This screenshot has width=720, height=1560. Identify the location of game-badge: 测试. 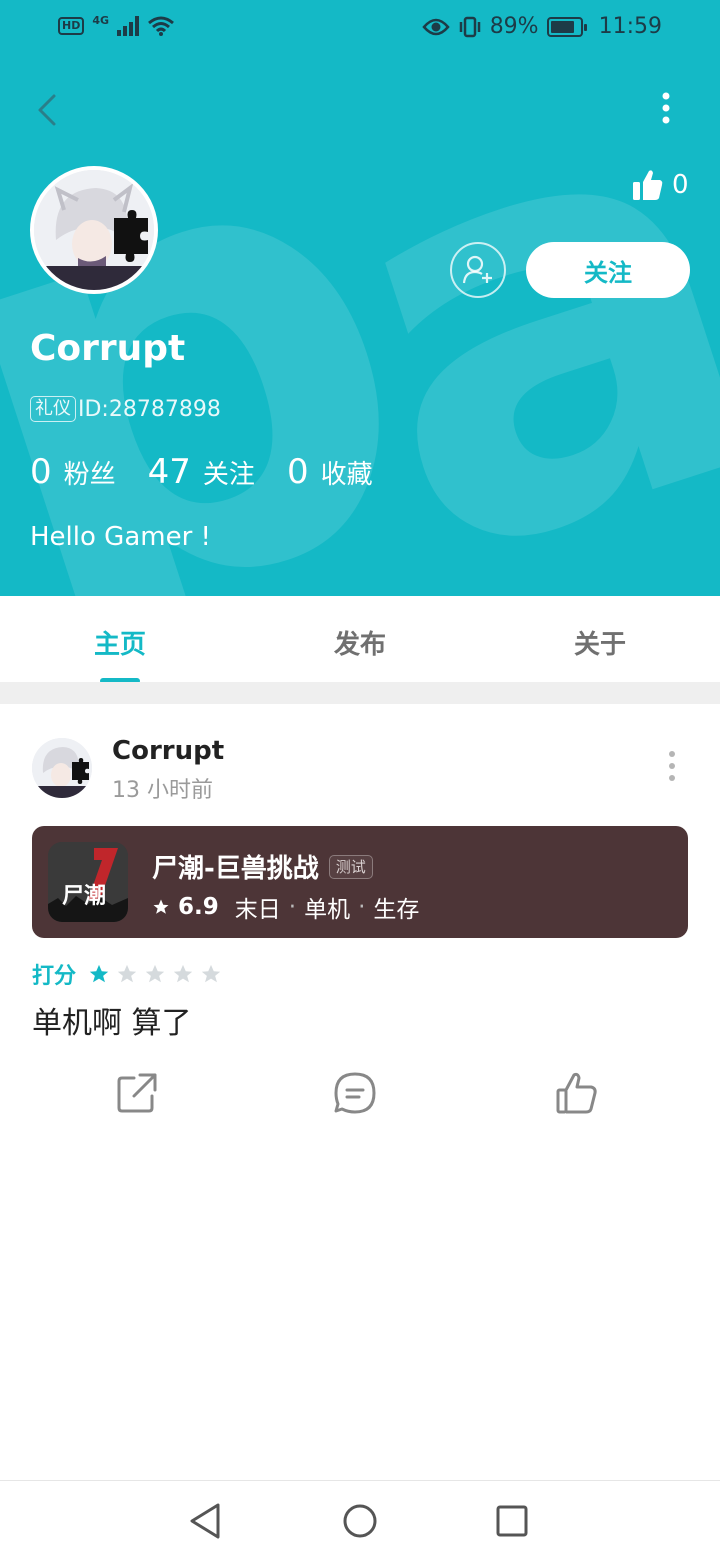
(350, 866).